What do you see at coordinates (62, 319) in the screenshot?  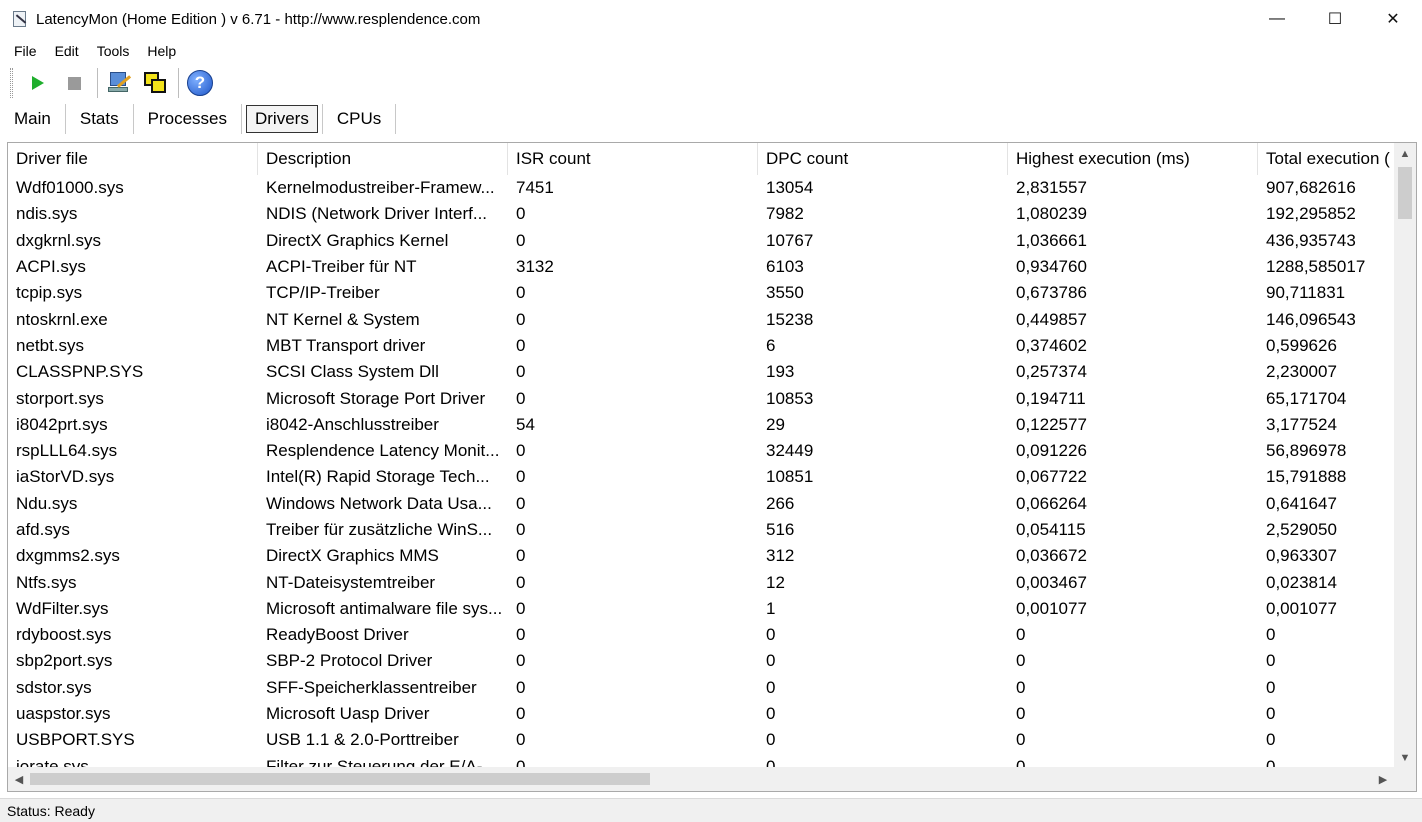 I see `table-cell: ntoskrnl.exe` at bounding box center [62, 319].